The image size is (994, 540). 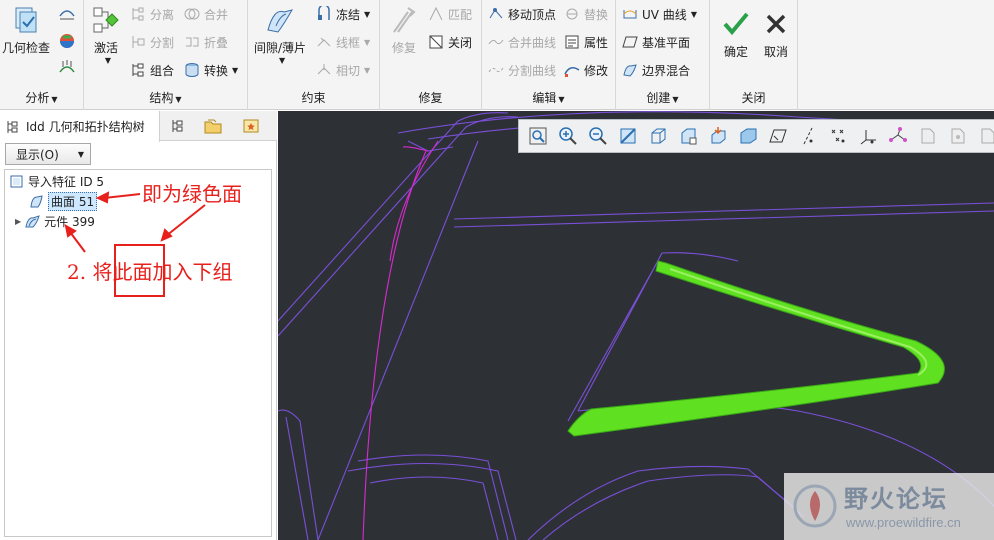 I want to click on ok-button: 确定, so click(x=736, y=34).